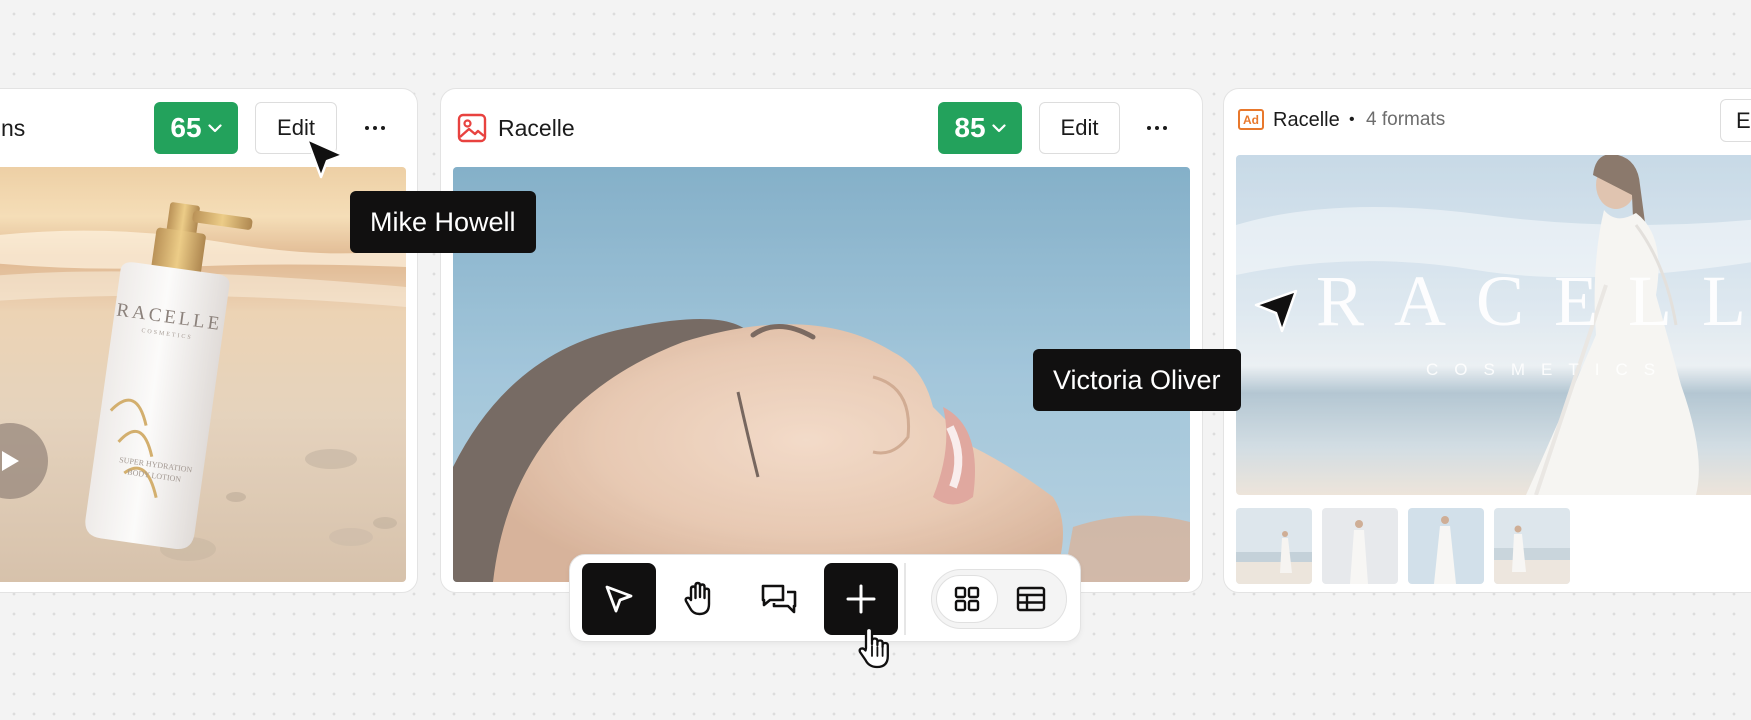  I want to click on grid-icon, so click(967, 599).